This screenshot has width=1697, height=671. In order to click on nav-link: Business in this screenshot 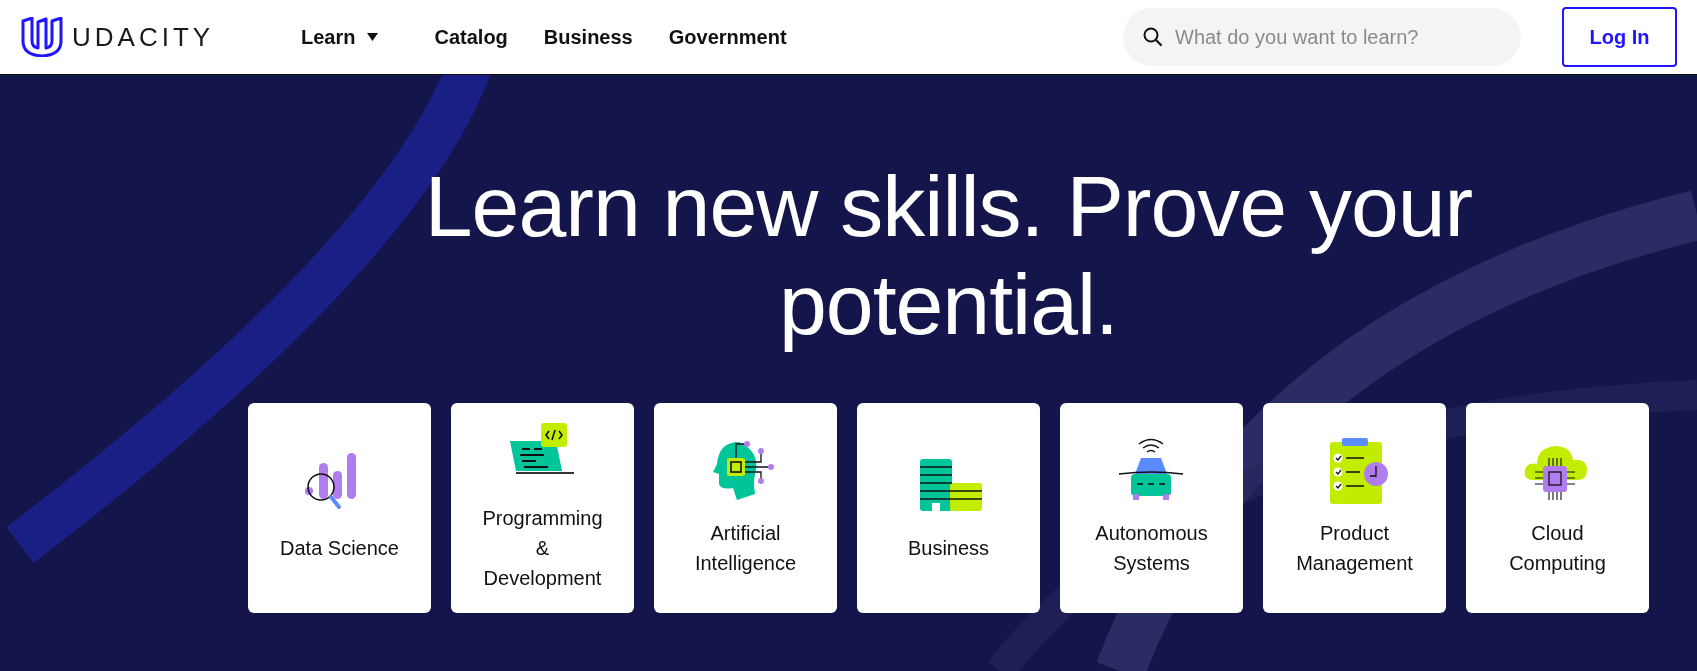, I will do `click(588, 37)`.